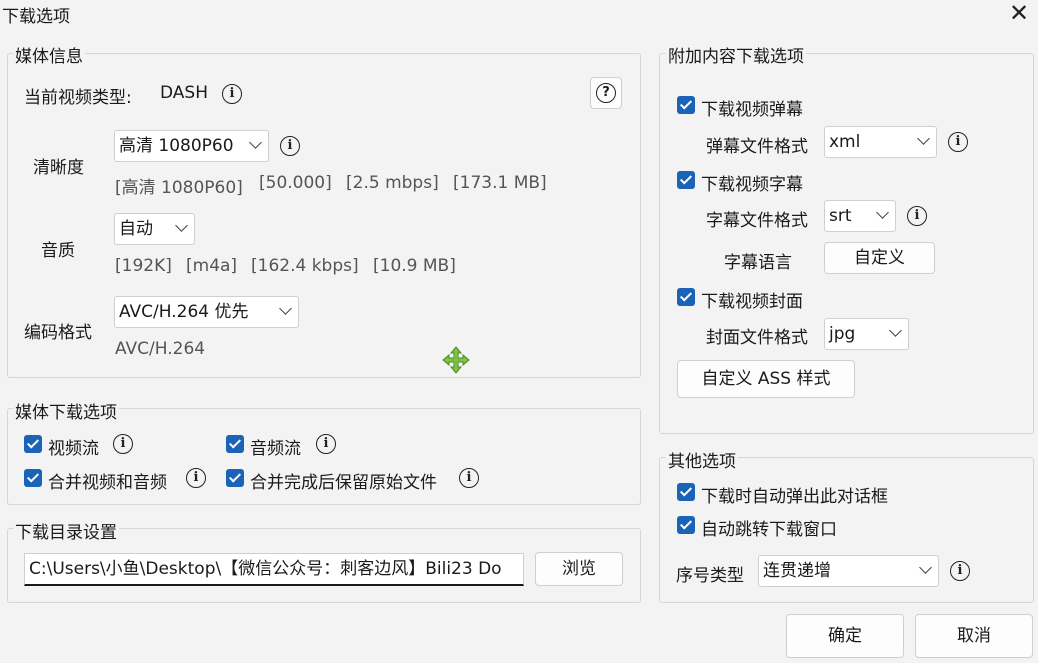  I want to click on extras-title: 附加内容下载选项, so click(736, 54).